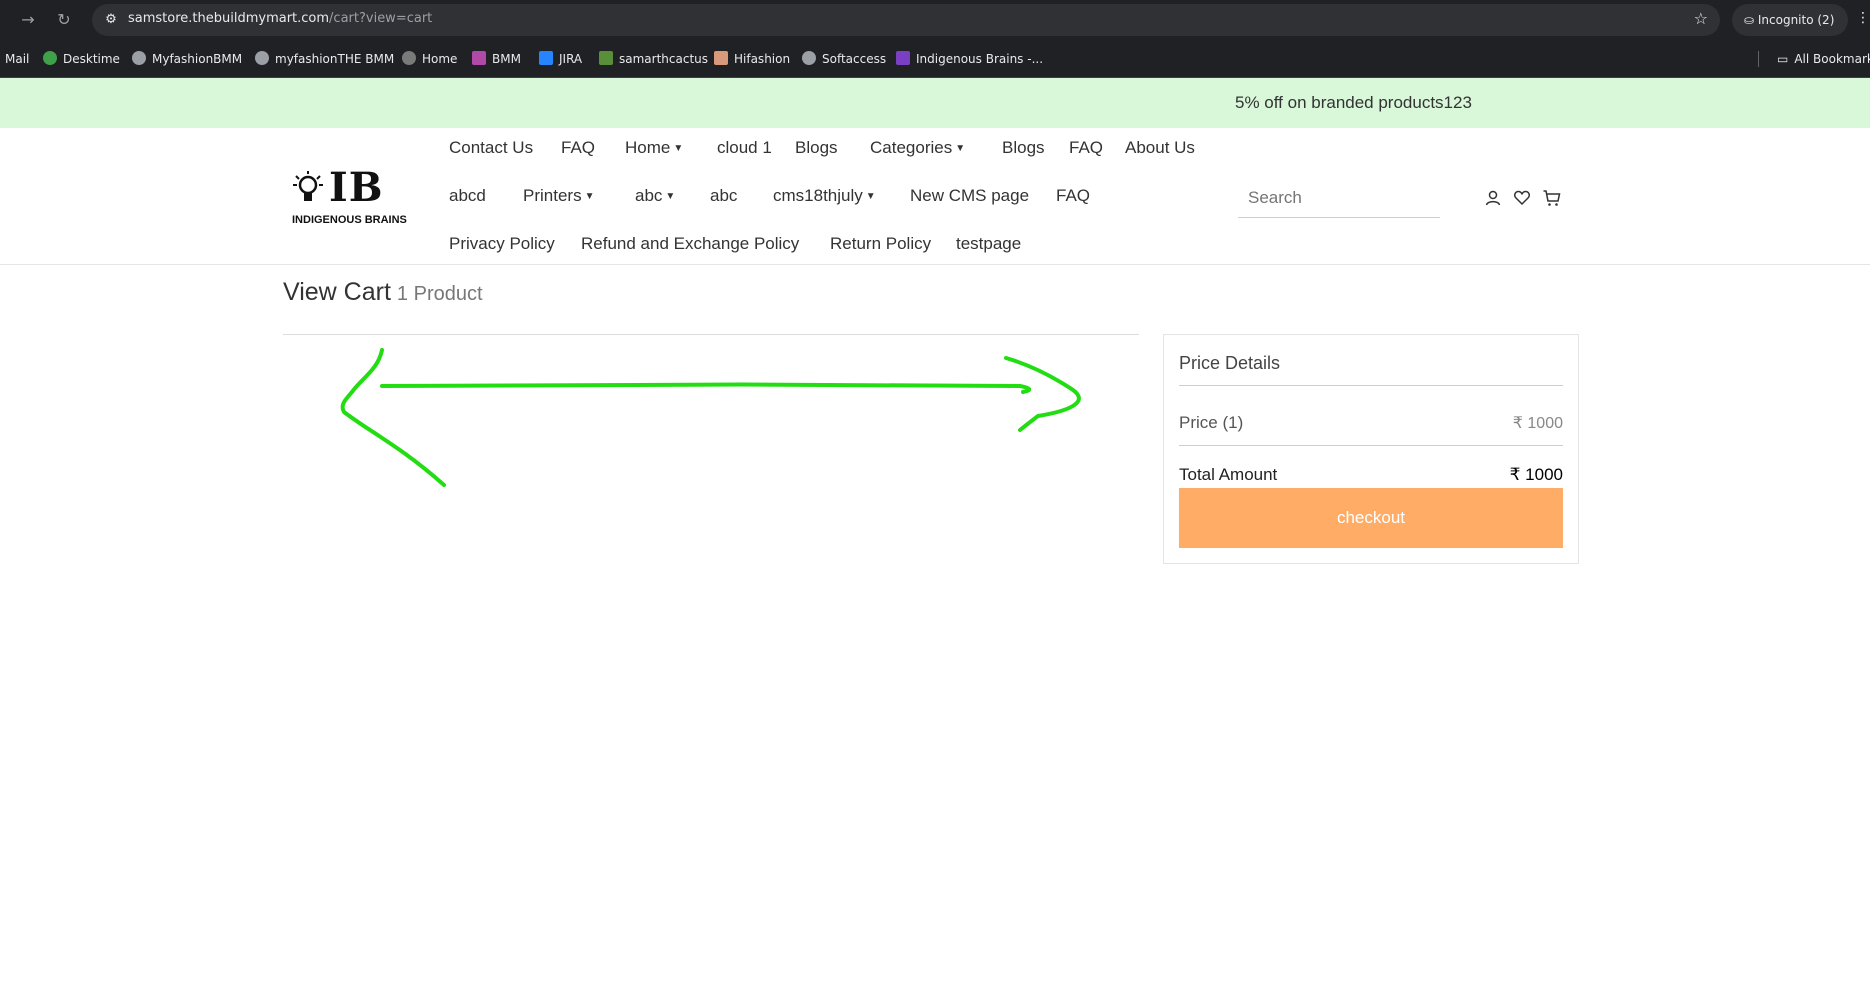  Describe the element at coordinates (409, 58) in the screenshot. I see `home-site-icon` at that location.